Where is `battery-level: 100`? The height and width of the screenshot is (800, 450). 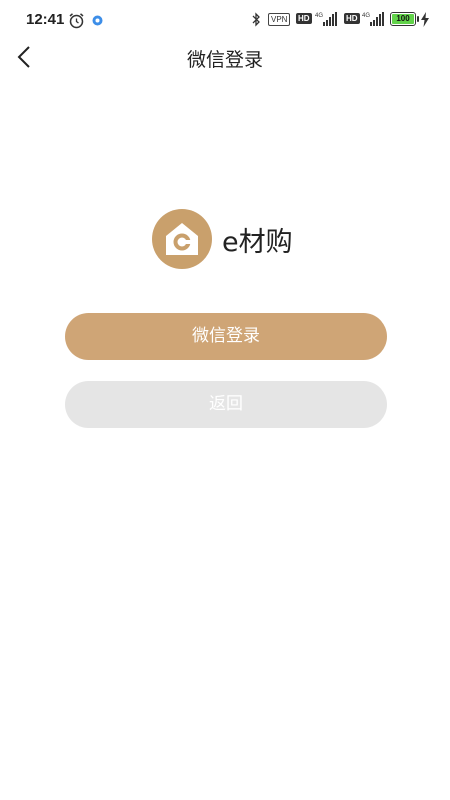
battery-level: 100 is located at coordinates (403, 19).